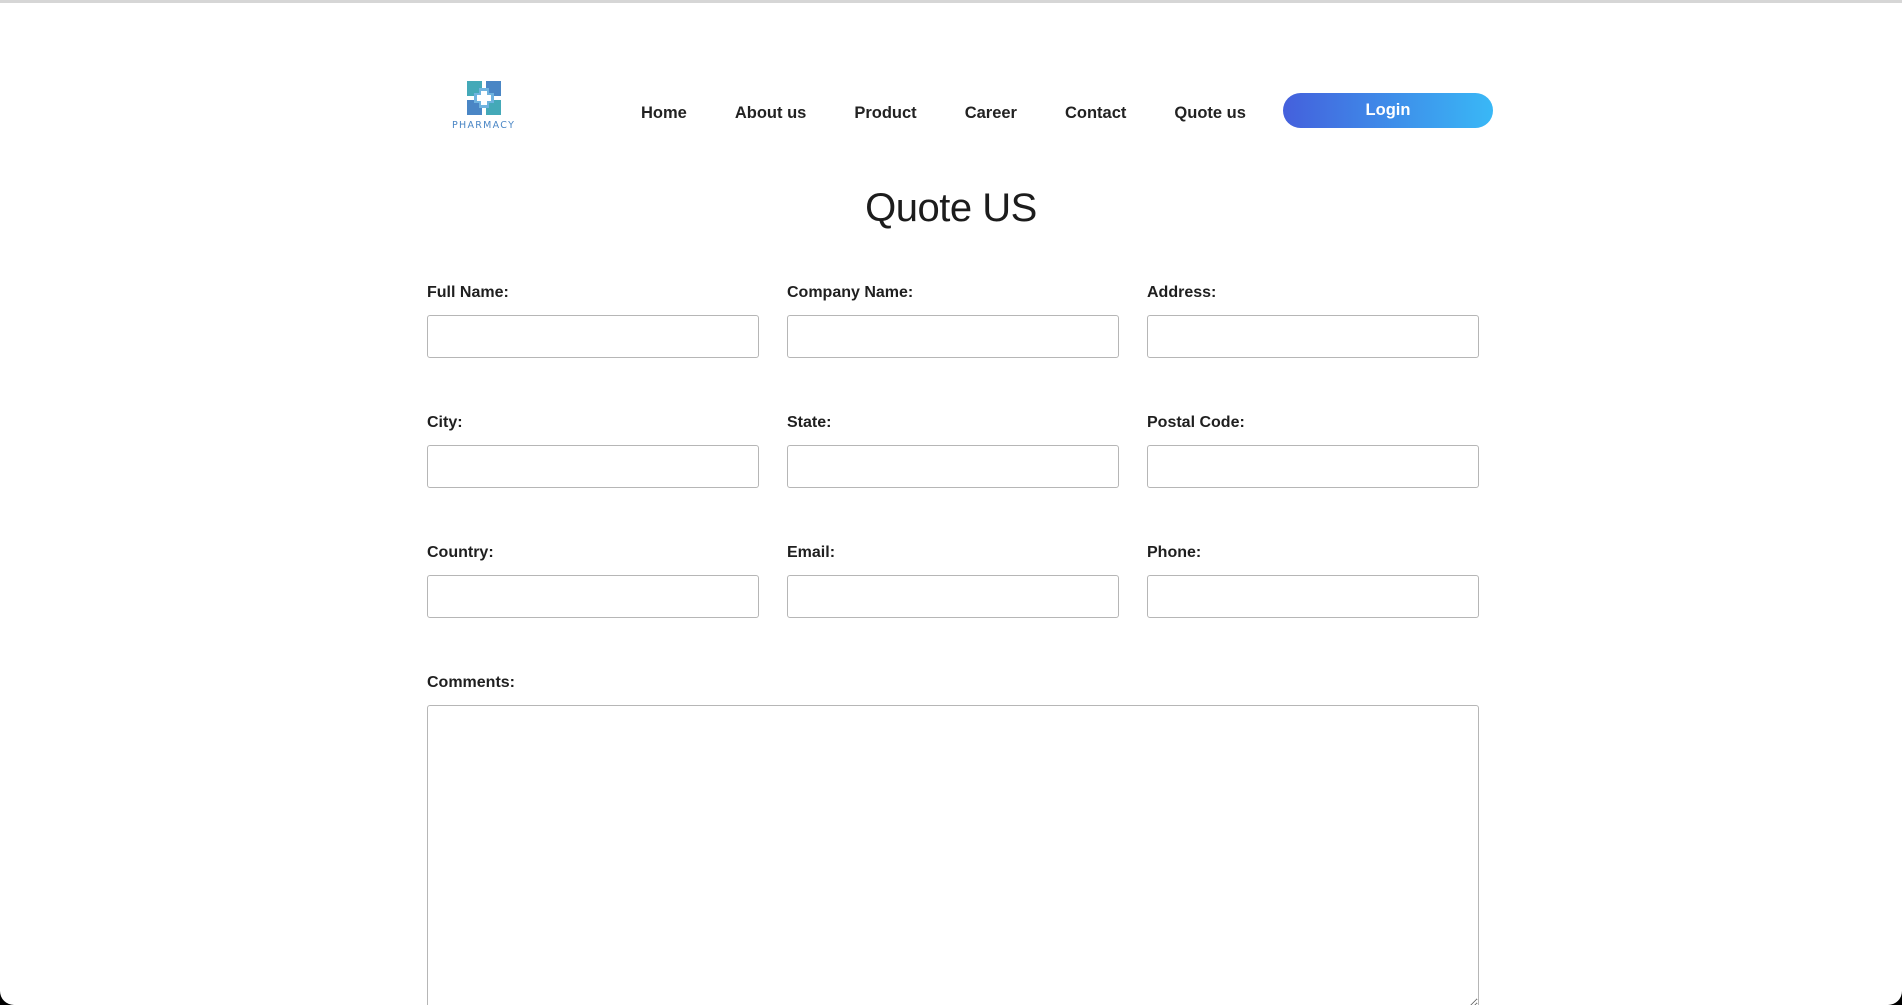 The image size is (1902, 1005). I want to click on nav-home: Home, so click(664, 113).